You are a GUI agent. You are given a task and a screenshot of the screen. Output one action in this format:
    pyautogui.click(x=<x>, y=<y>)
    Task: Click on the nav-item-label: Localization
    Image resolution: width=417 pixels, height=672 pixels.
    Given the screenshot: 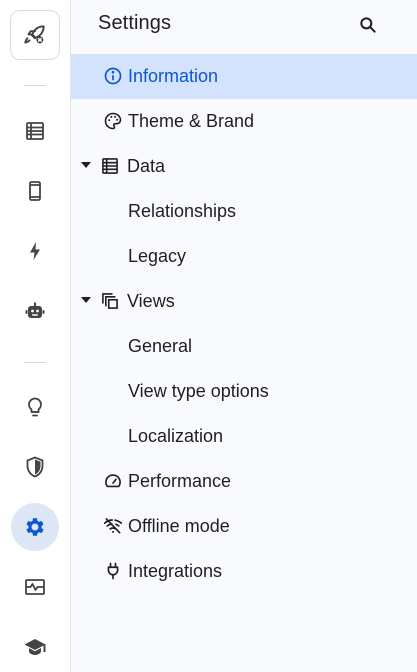 What is the action you would take?
    pyautogui.click(x=176, y=436)
    